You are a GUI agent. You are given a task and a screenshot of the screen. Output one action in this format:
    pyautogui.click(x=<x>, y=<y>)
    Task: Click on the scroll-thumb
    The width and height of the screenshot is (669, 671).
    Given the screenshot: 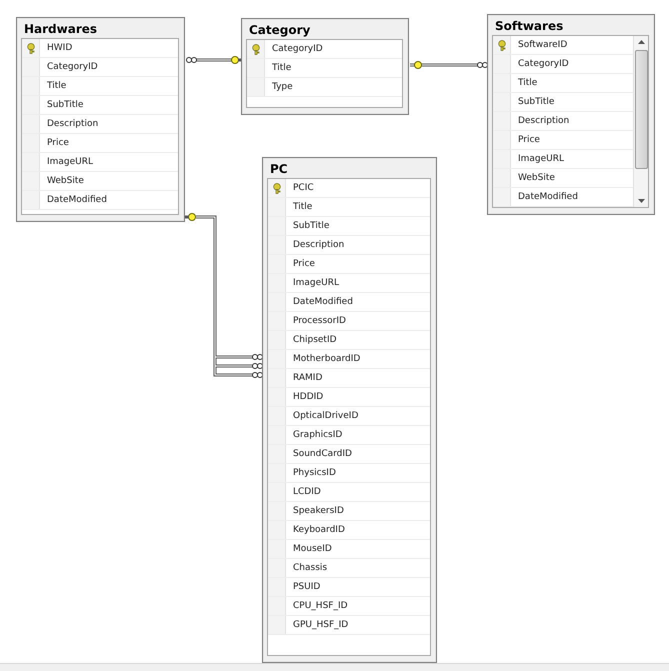 What is the action you would take?
    pyautogui.click(x=641, y=109)
    